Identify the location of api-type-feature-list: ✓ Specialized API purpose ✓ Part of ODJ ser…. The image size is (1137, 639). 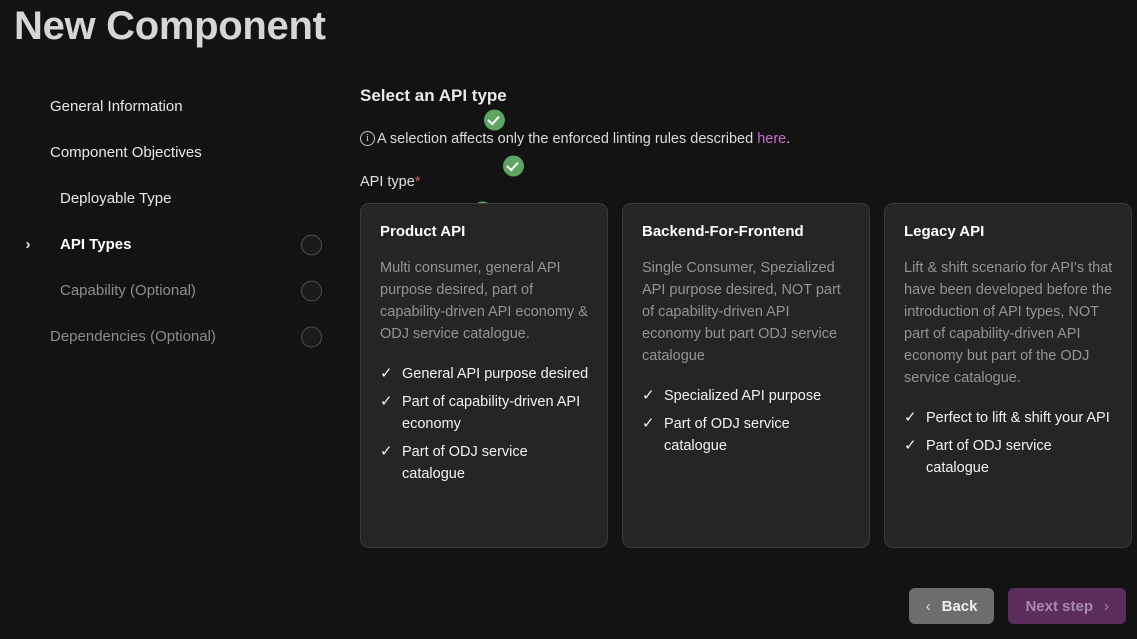
(746, 421).